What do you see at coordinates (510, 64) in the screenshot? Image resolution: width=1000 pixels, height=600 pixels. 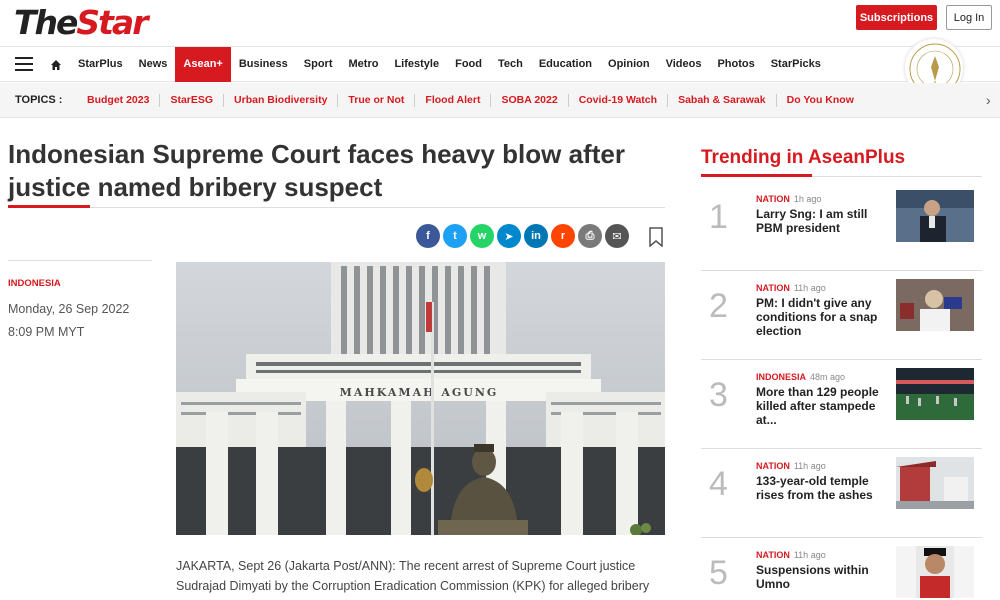 I see `nav-item-tech: Tech` at bounding box center [510, 64].